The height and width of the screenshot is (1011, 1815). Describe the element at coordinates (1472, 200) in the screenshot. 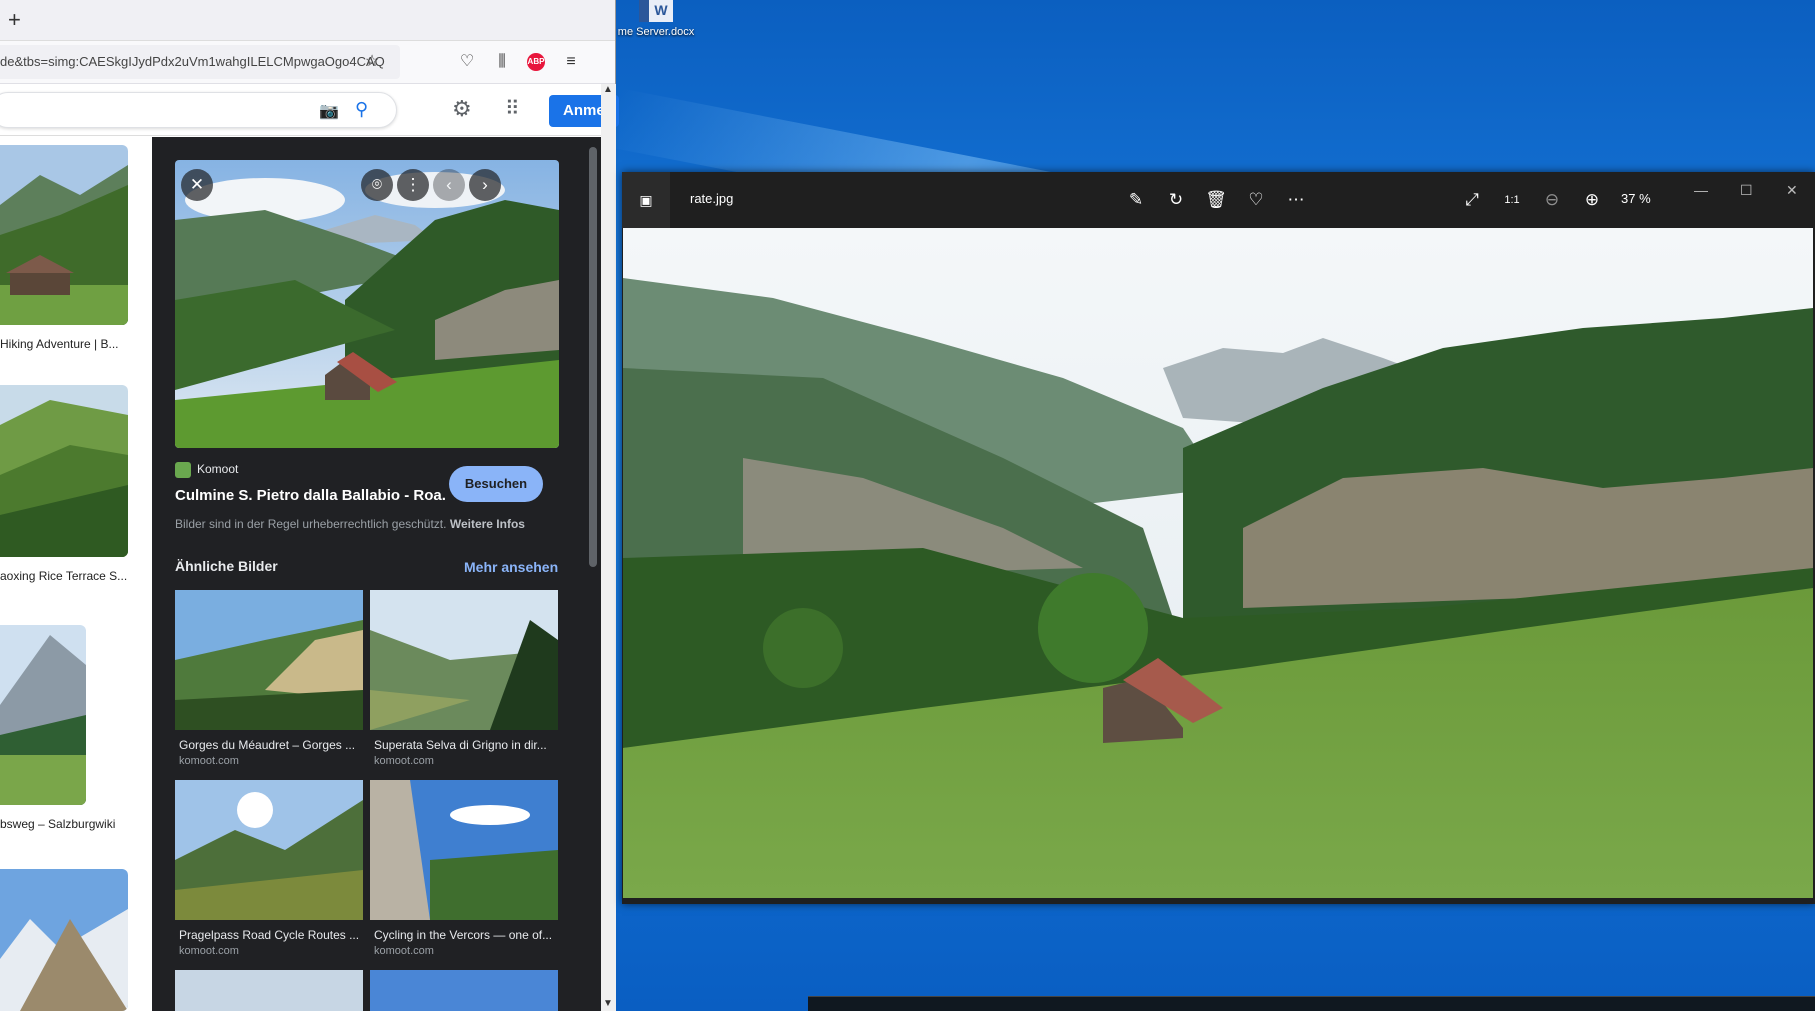

I see `fullscreen-icon: ⤢` at that location.